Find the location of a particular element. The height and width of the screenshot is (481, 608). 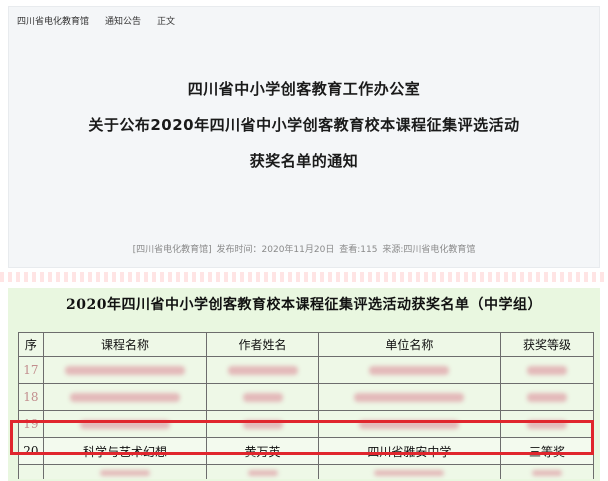

article-title-line-3: 获奖名单的通知 is located at coordinates (304, 161).